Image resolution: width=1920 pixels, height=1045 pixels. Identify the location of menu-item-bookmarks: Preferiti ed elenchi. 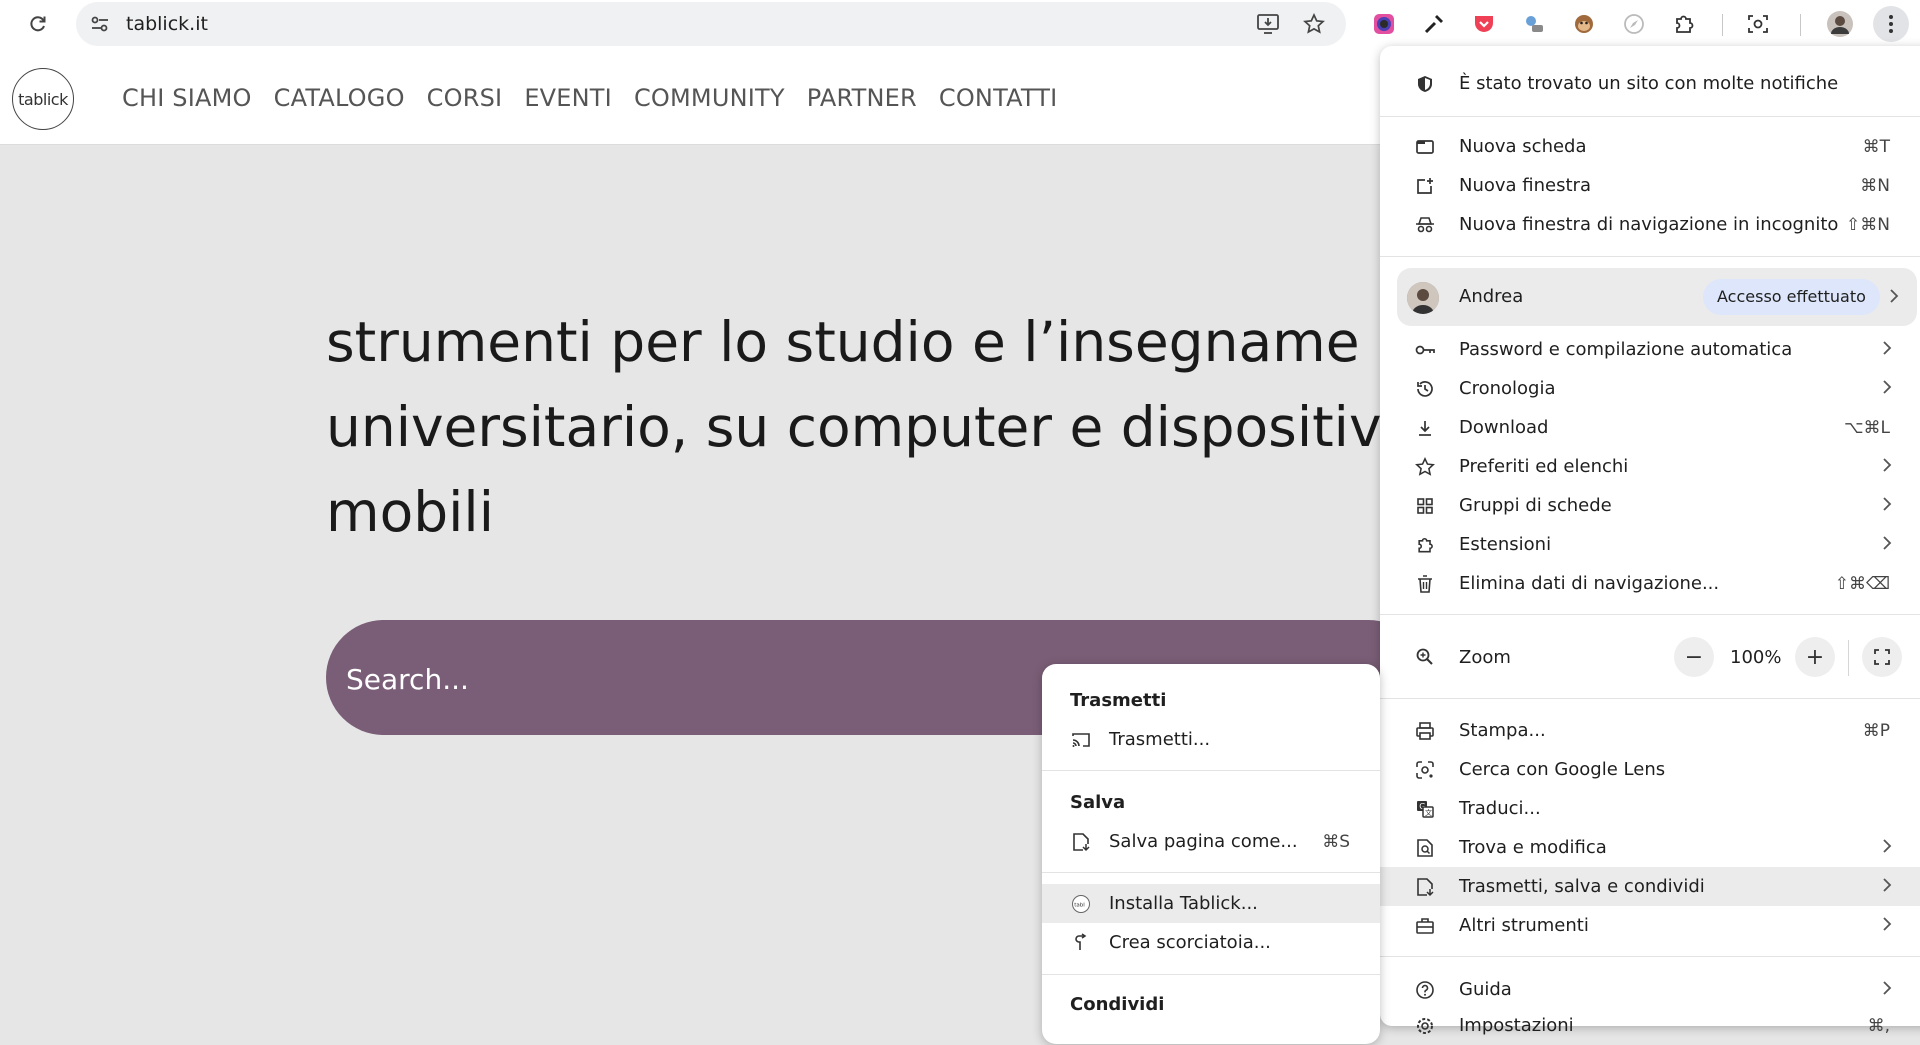
(1650, 466).